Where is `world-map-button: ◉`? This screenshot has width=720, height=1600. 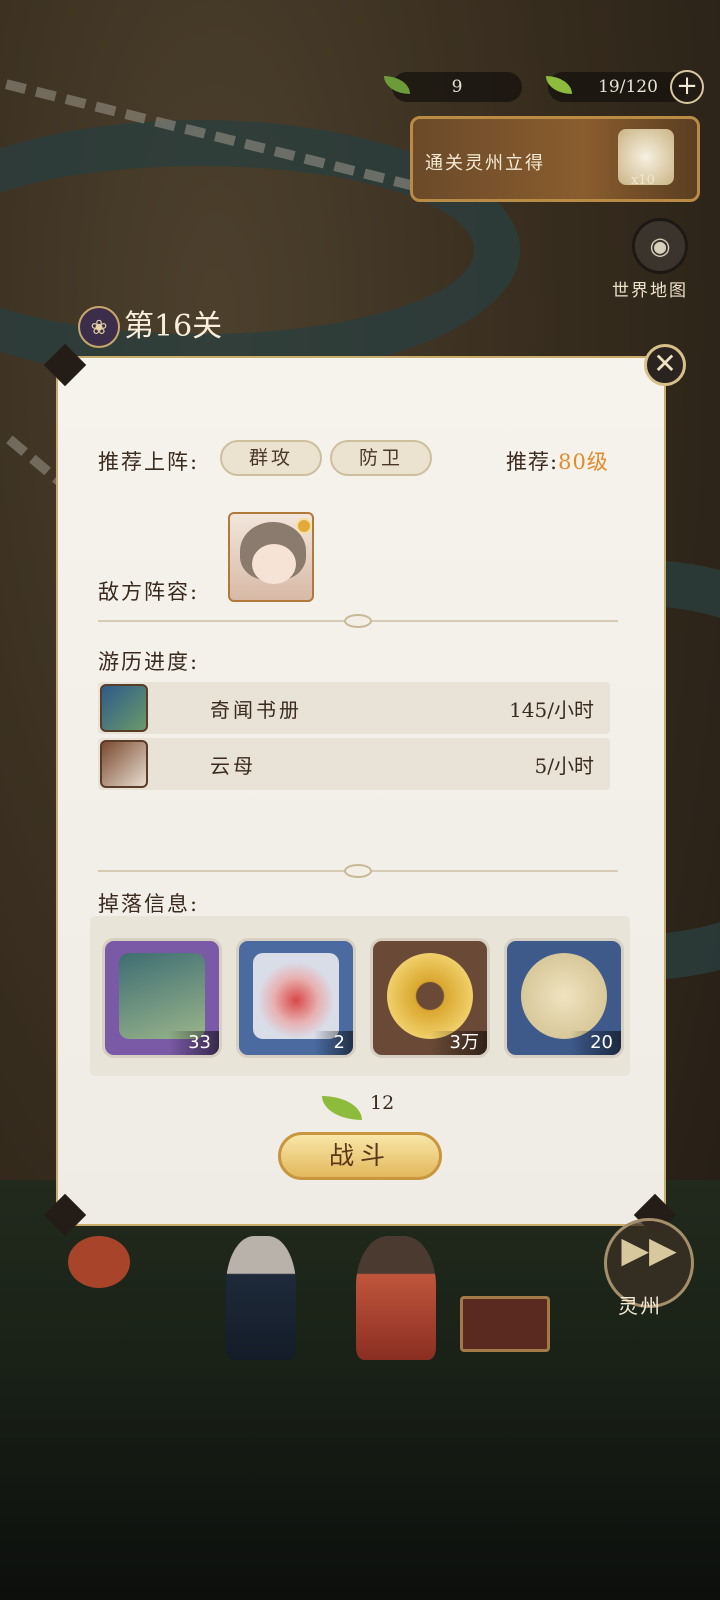 world-map-button: ◉ is located at coordinates (660, 246).